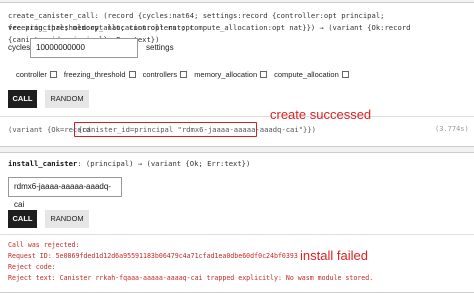 Image resolution: width=474 pixels, height=293 pixels. What do you see at coordinates (43, 163) in the screenshot?
I see `method-name: install_canister` at bounding box center [43, 163].